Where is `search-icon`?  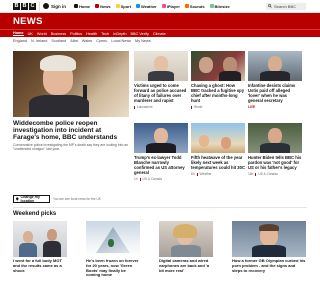 search-icon is located at coordinates (270, 6).